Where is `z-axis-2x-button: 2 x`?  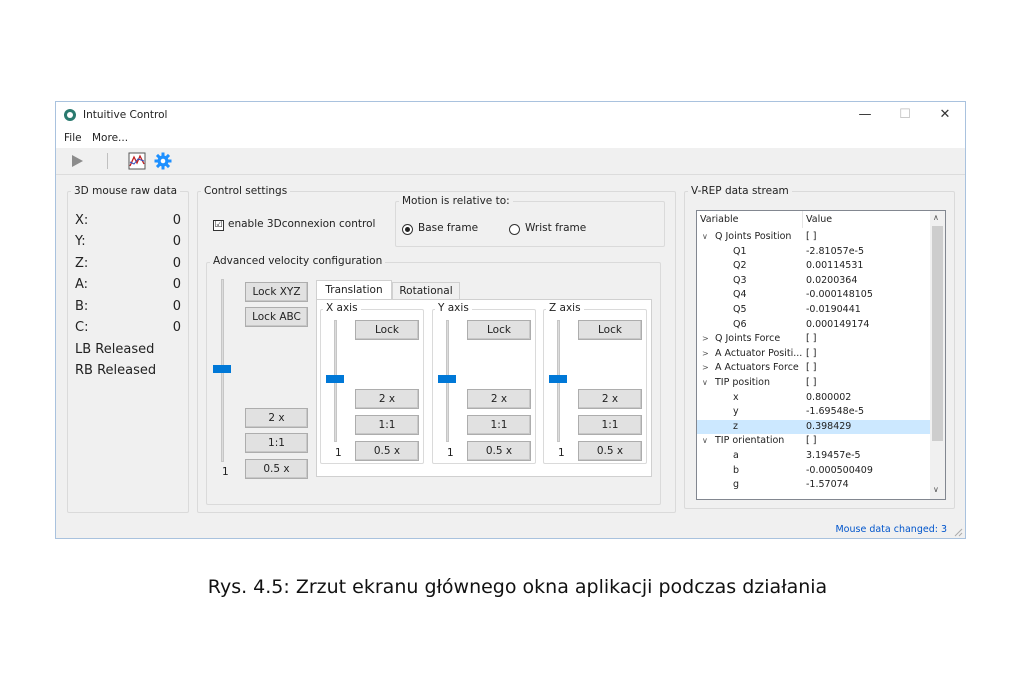
z-axis-2x-button: 2 x is located at coordinates (610, 399).